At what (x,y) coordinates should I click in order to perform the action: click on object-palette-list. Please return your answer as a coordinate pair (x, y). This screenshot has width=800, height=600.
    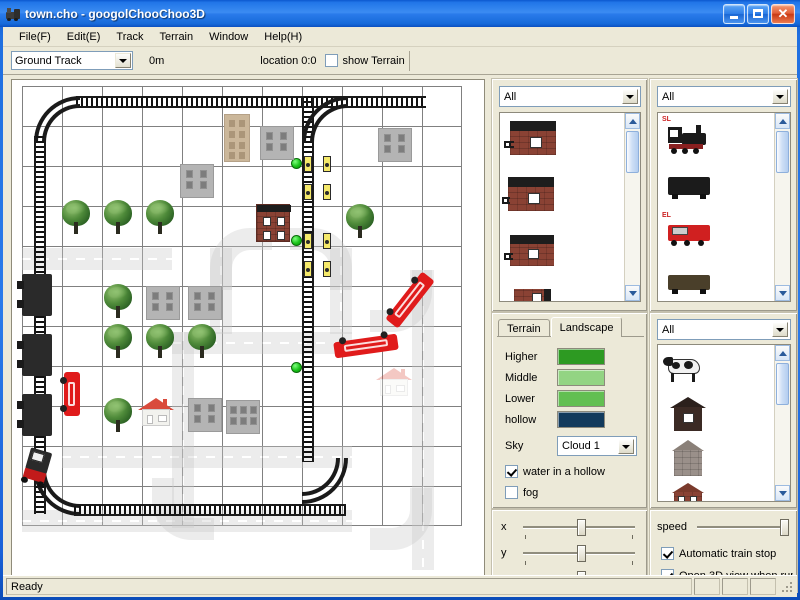
    Looking at the image, I should click on (724, 423).